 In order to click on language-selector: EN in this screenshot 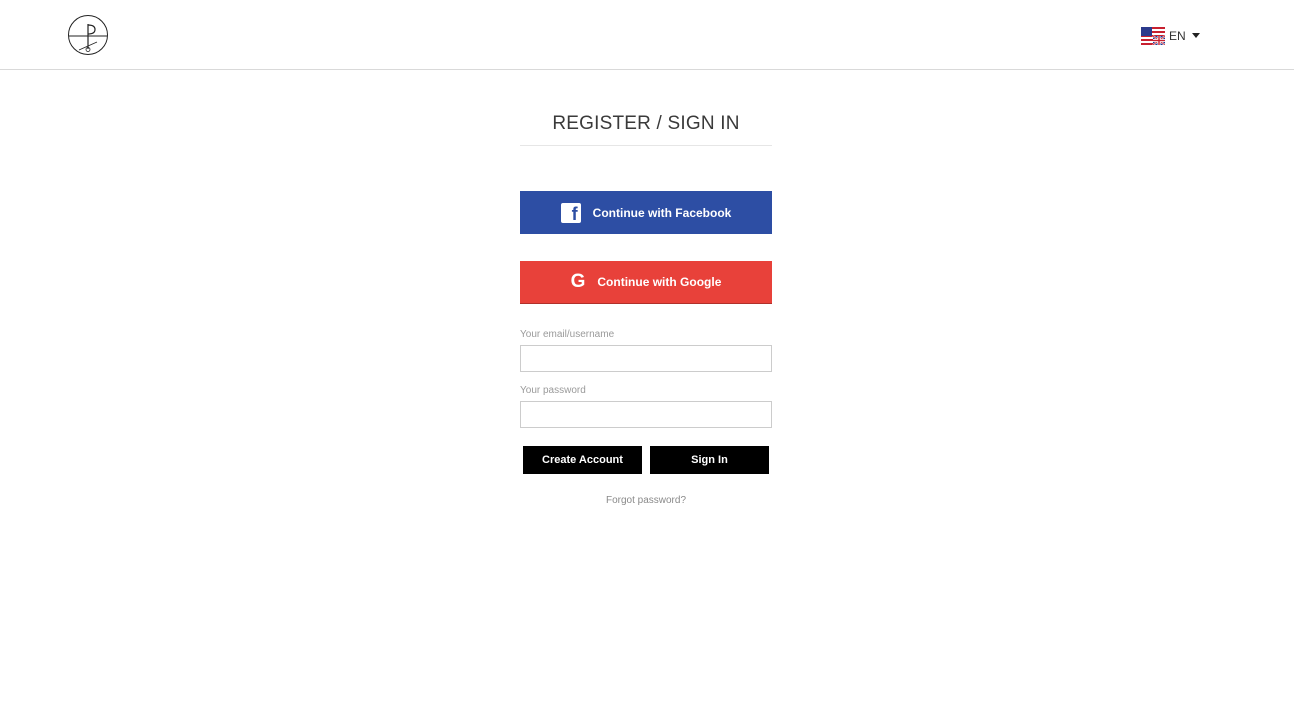, I will do `click(1170, 36)`.